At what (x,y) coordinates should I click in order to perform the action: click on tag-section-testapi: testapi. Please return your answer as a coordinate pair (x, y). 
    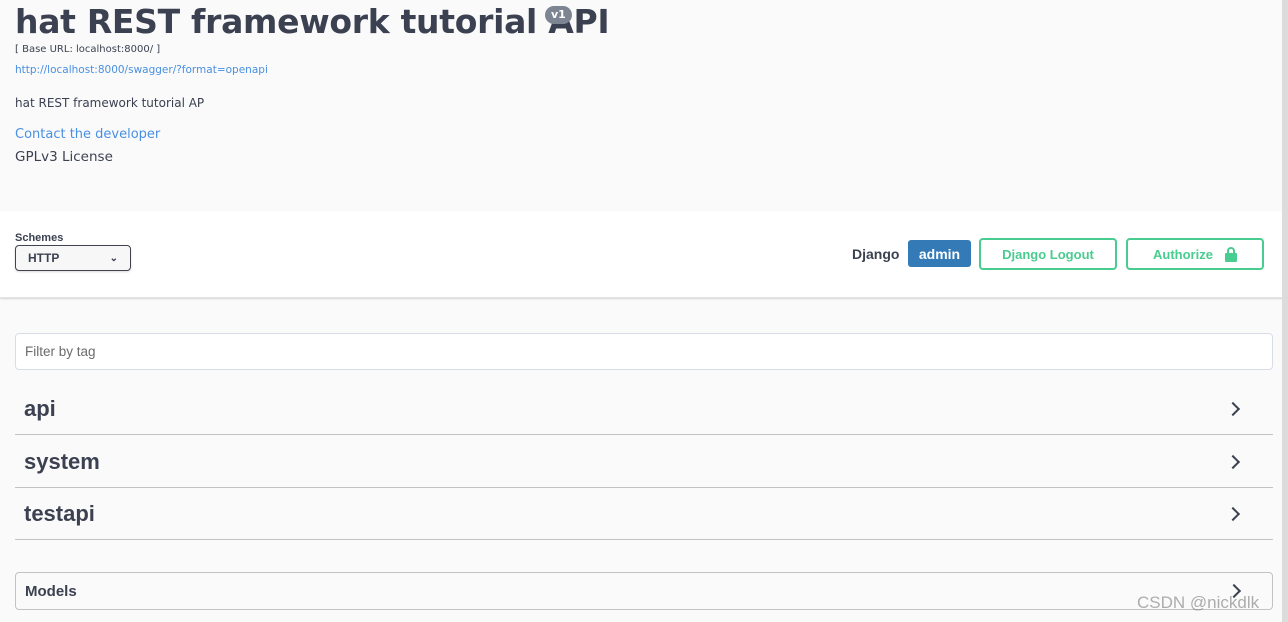
    Looking at the image, I should click on (644, 514).